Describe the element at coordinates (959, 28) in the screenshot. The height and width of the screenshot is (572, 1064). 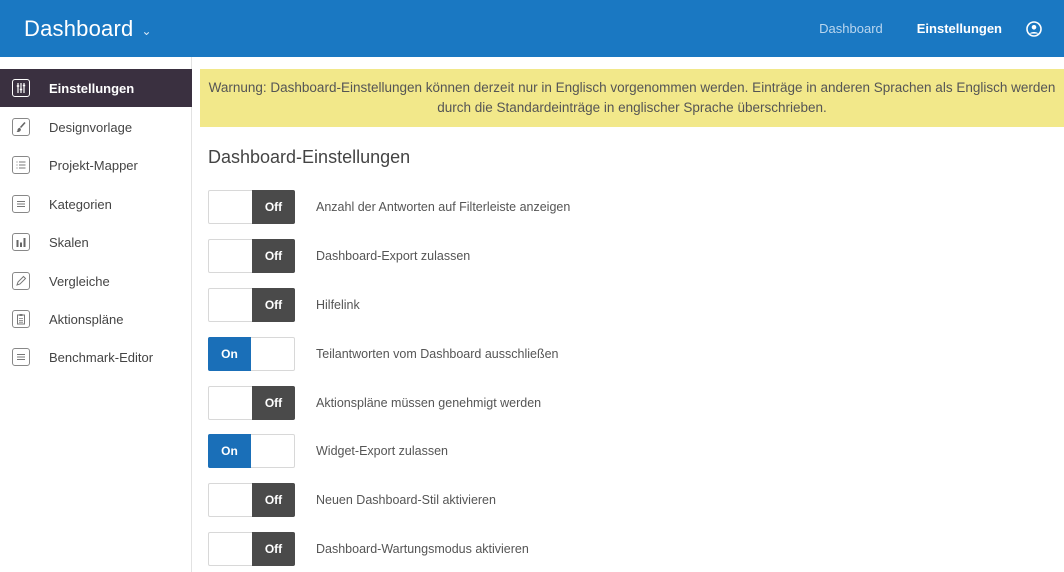
I see `nav-settings-link: Einstellungen` at that location.